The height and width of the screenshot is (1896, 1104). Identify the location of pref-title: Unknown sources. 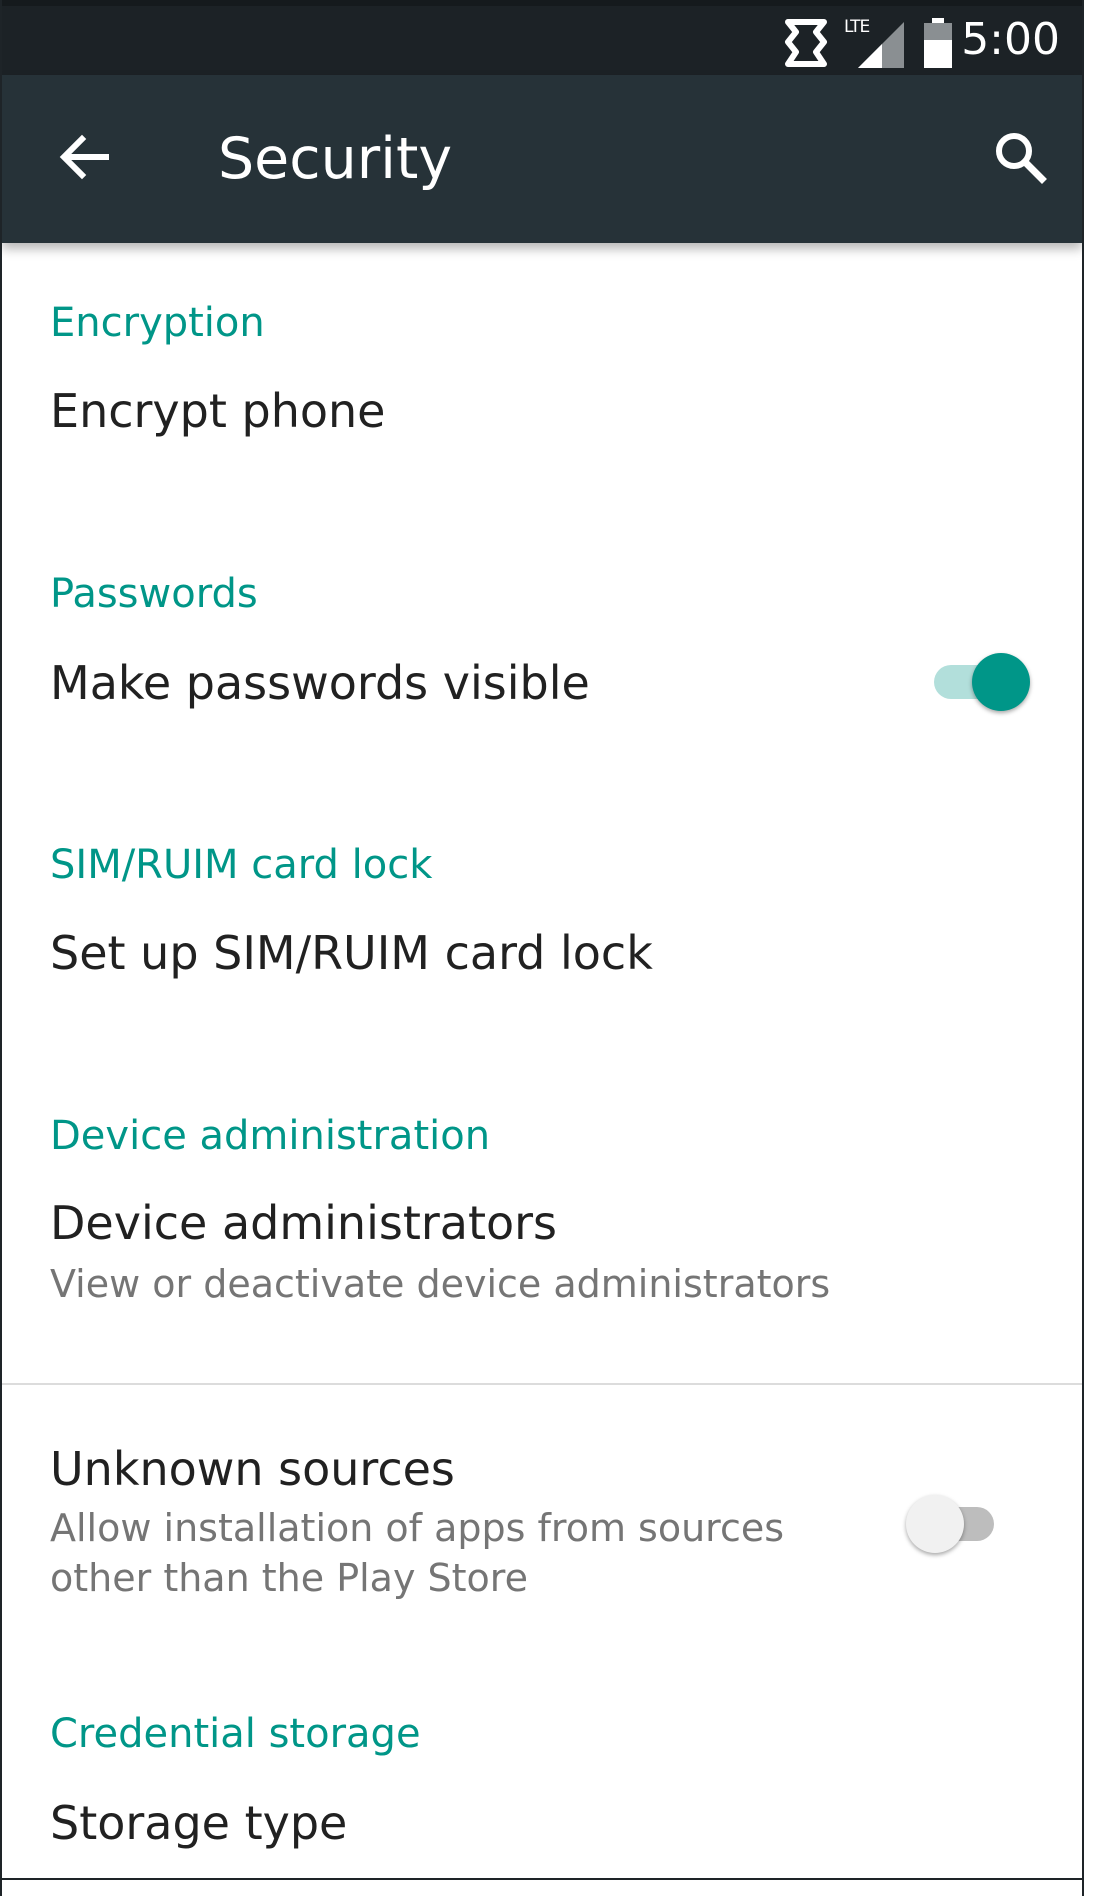
(252, 1469).